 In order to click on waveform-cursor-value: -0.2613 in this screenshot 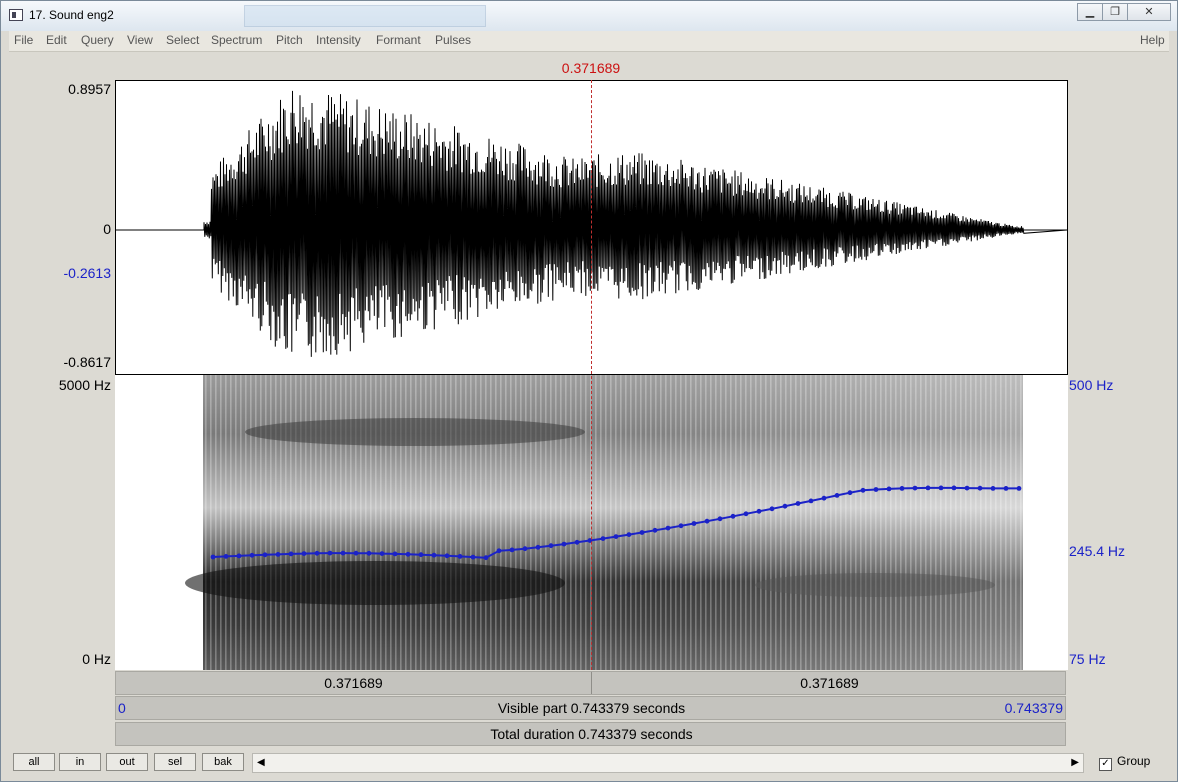, I will do `click(87, 273)`.